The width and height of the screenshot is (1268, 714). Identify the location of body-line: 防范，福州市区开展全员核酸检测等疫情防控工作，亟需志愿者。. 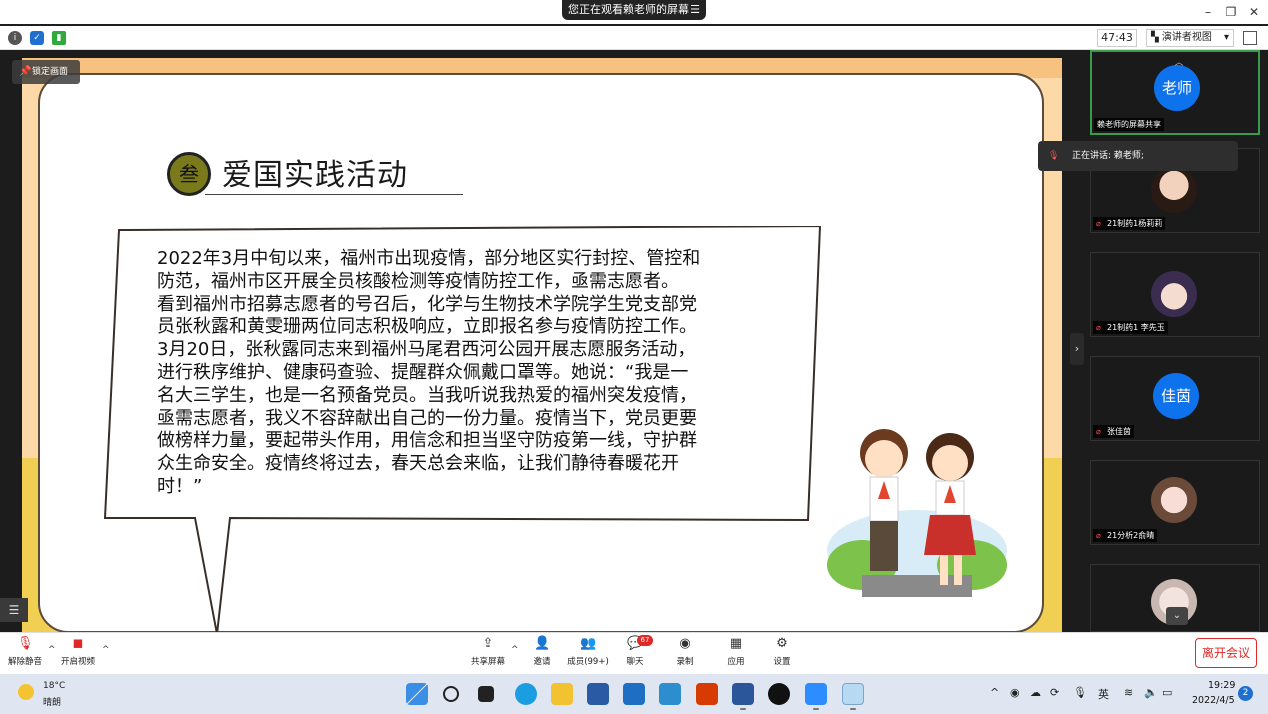
(418, 281).